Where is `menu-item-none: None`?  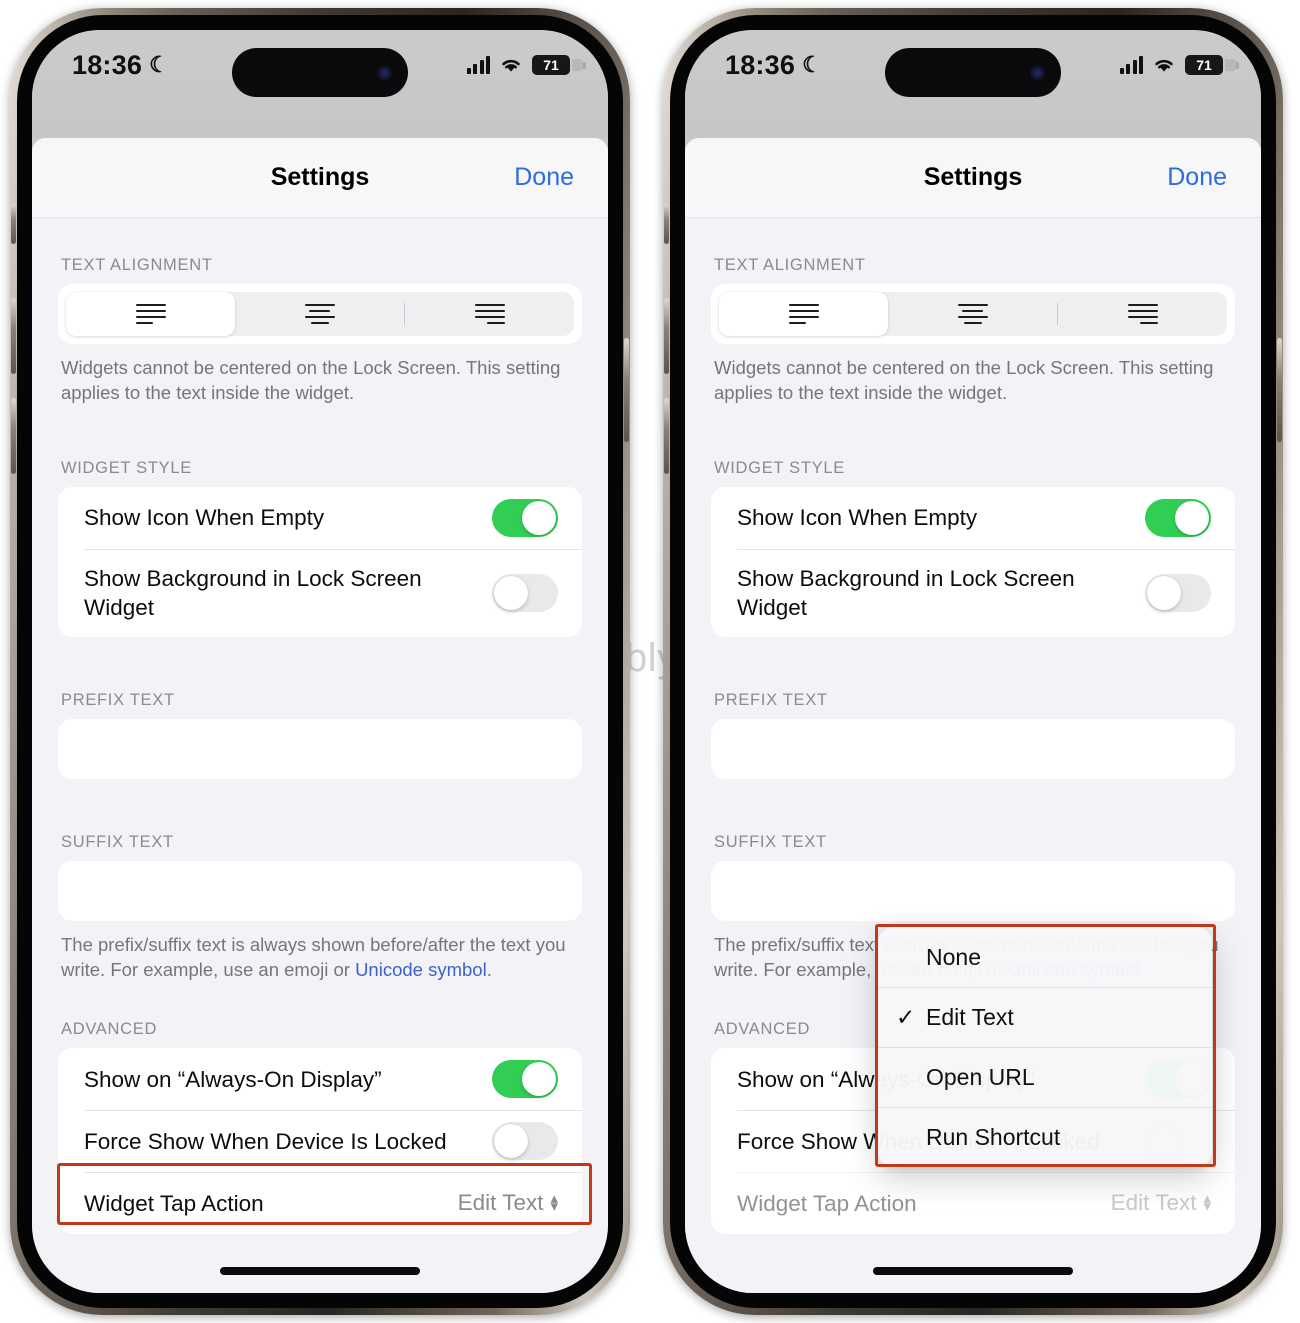
menu-item-none: None is located at coordinates (1045, 957).